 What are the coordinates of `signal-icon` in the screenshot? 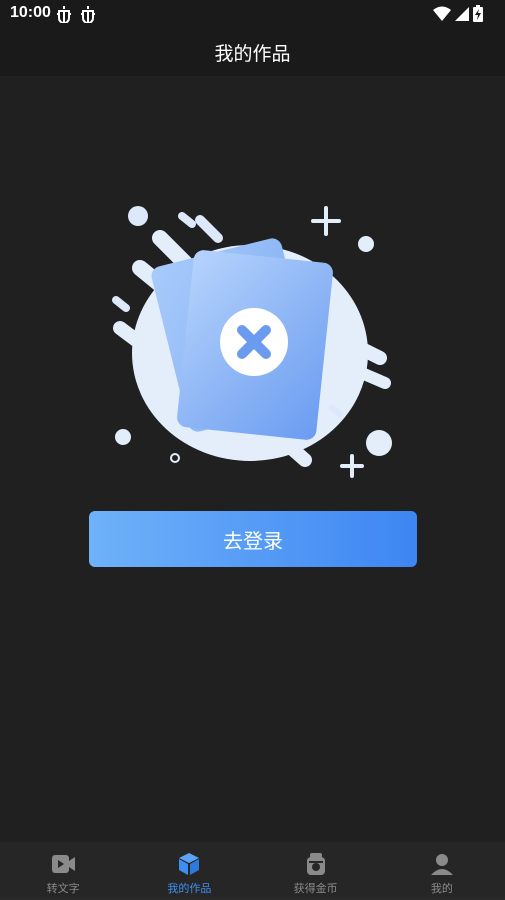 It's located at (462, 13).